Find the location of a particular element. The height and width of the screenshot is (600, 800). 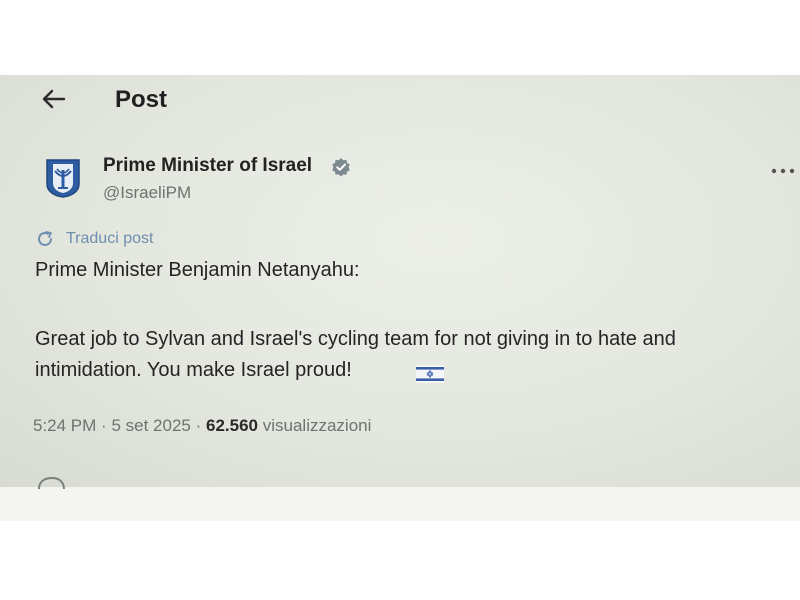

translate-post-link: Traduci post is located at coordinates (109, 239).